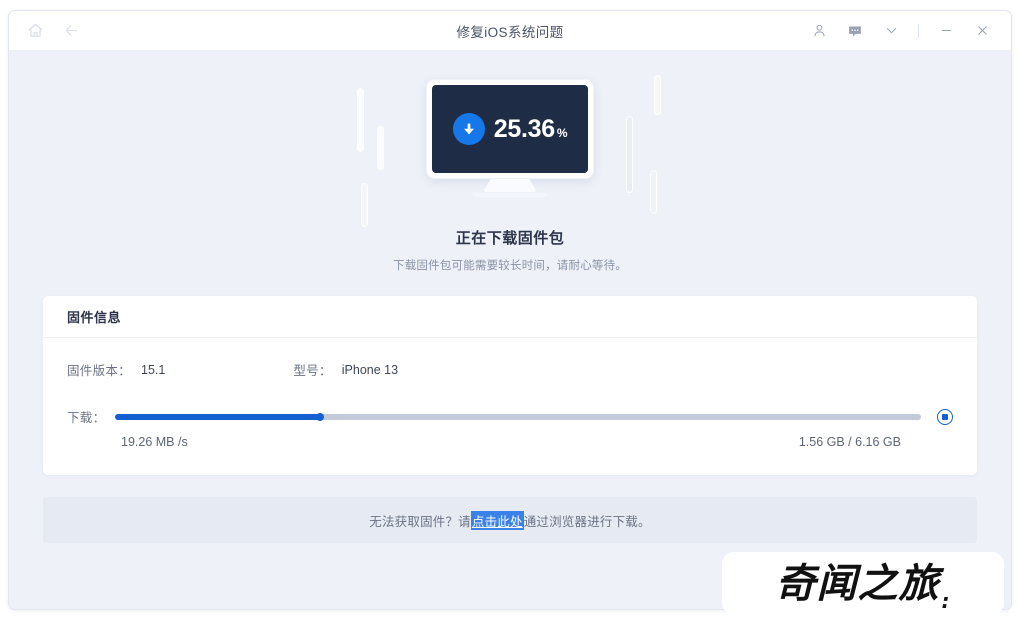  I want to click on monitor-illustration: 25.36%, so click(510, 151).